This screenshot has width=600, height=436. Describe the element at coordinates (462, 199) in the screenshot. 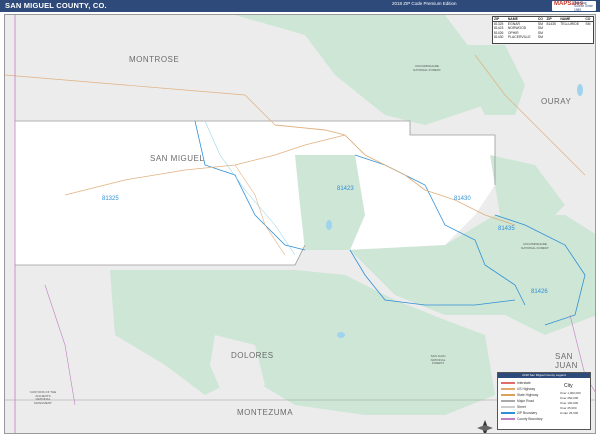

I see `zip-label-81430: 81430` at that location.